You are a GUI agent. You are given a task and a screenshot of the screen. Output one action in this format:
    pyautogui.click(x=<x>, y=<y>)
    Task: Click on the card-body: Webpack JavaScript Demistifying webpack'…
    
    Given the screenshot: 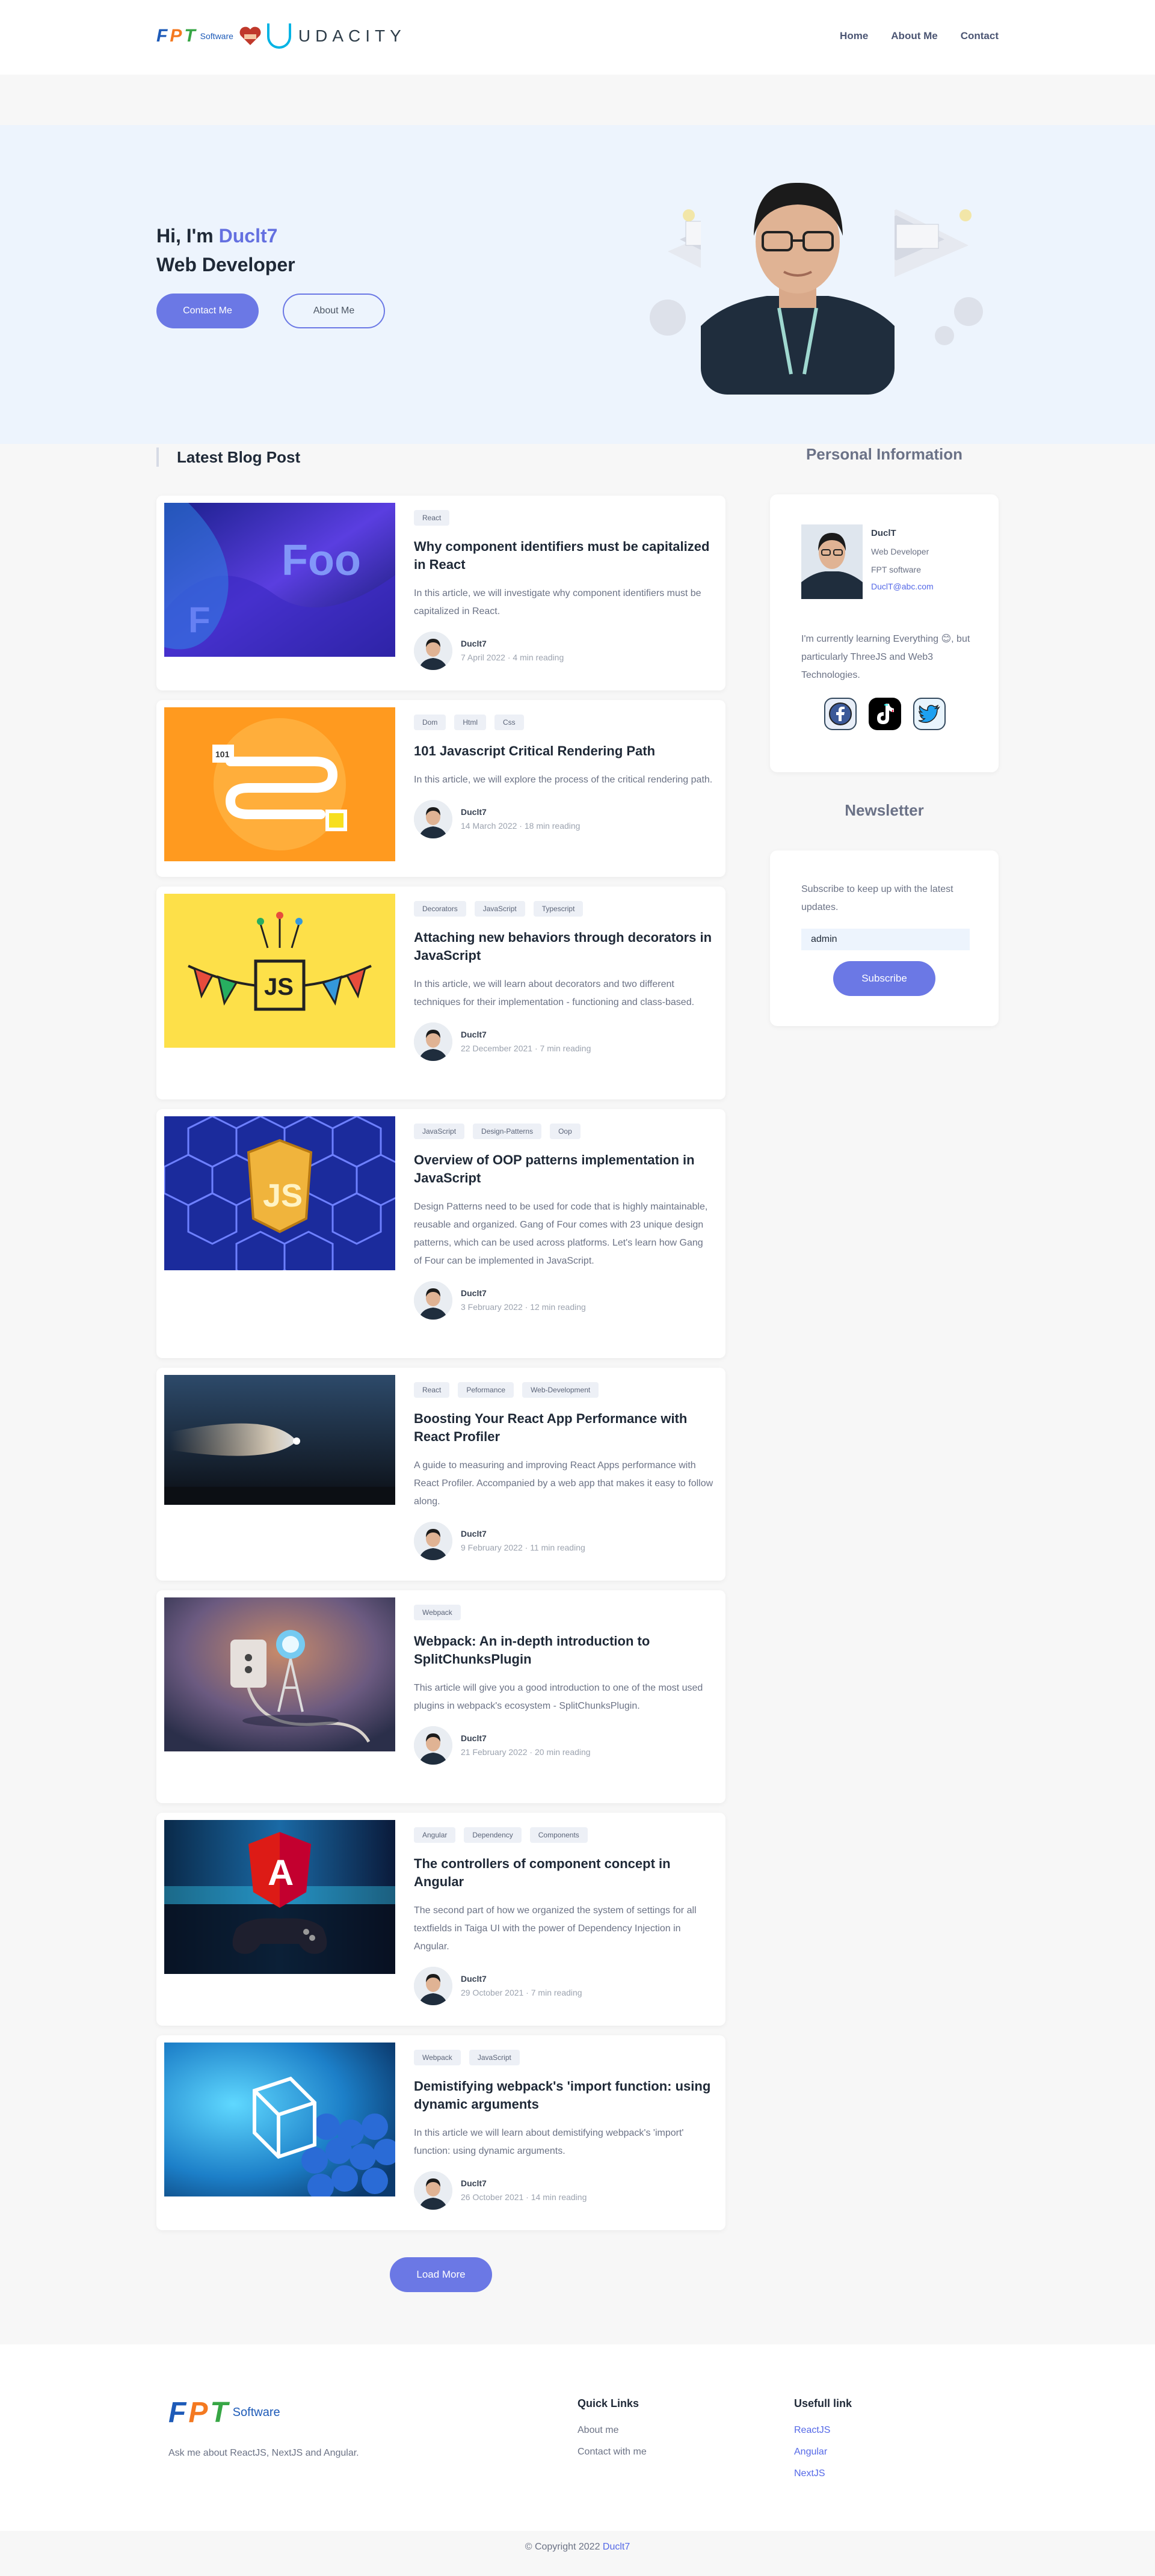 What is the action you would take?
    pyautogui.click(x=563, y=2130)
    